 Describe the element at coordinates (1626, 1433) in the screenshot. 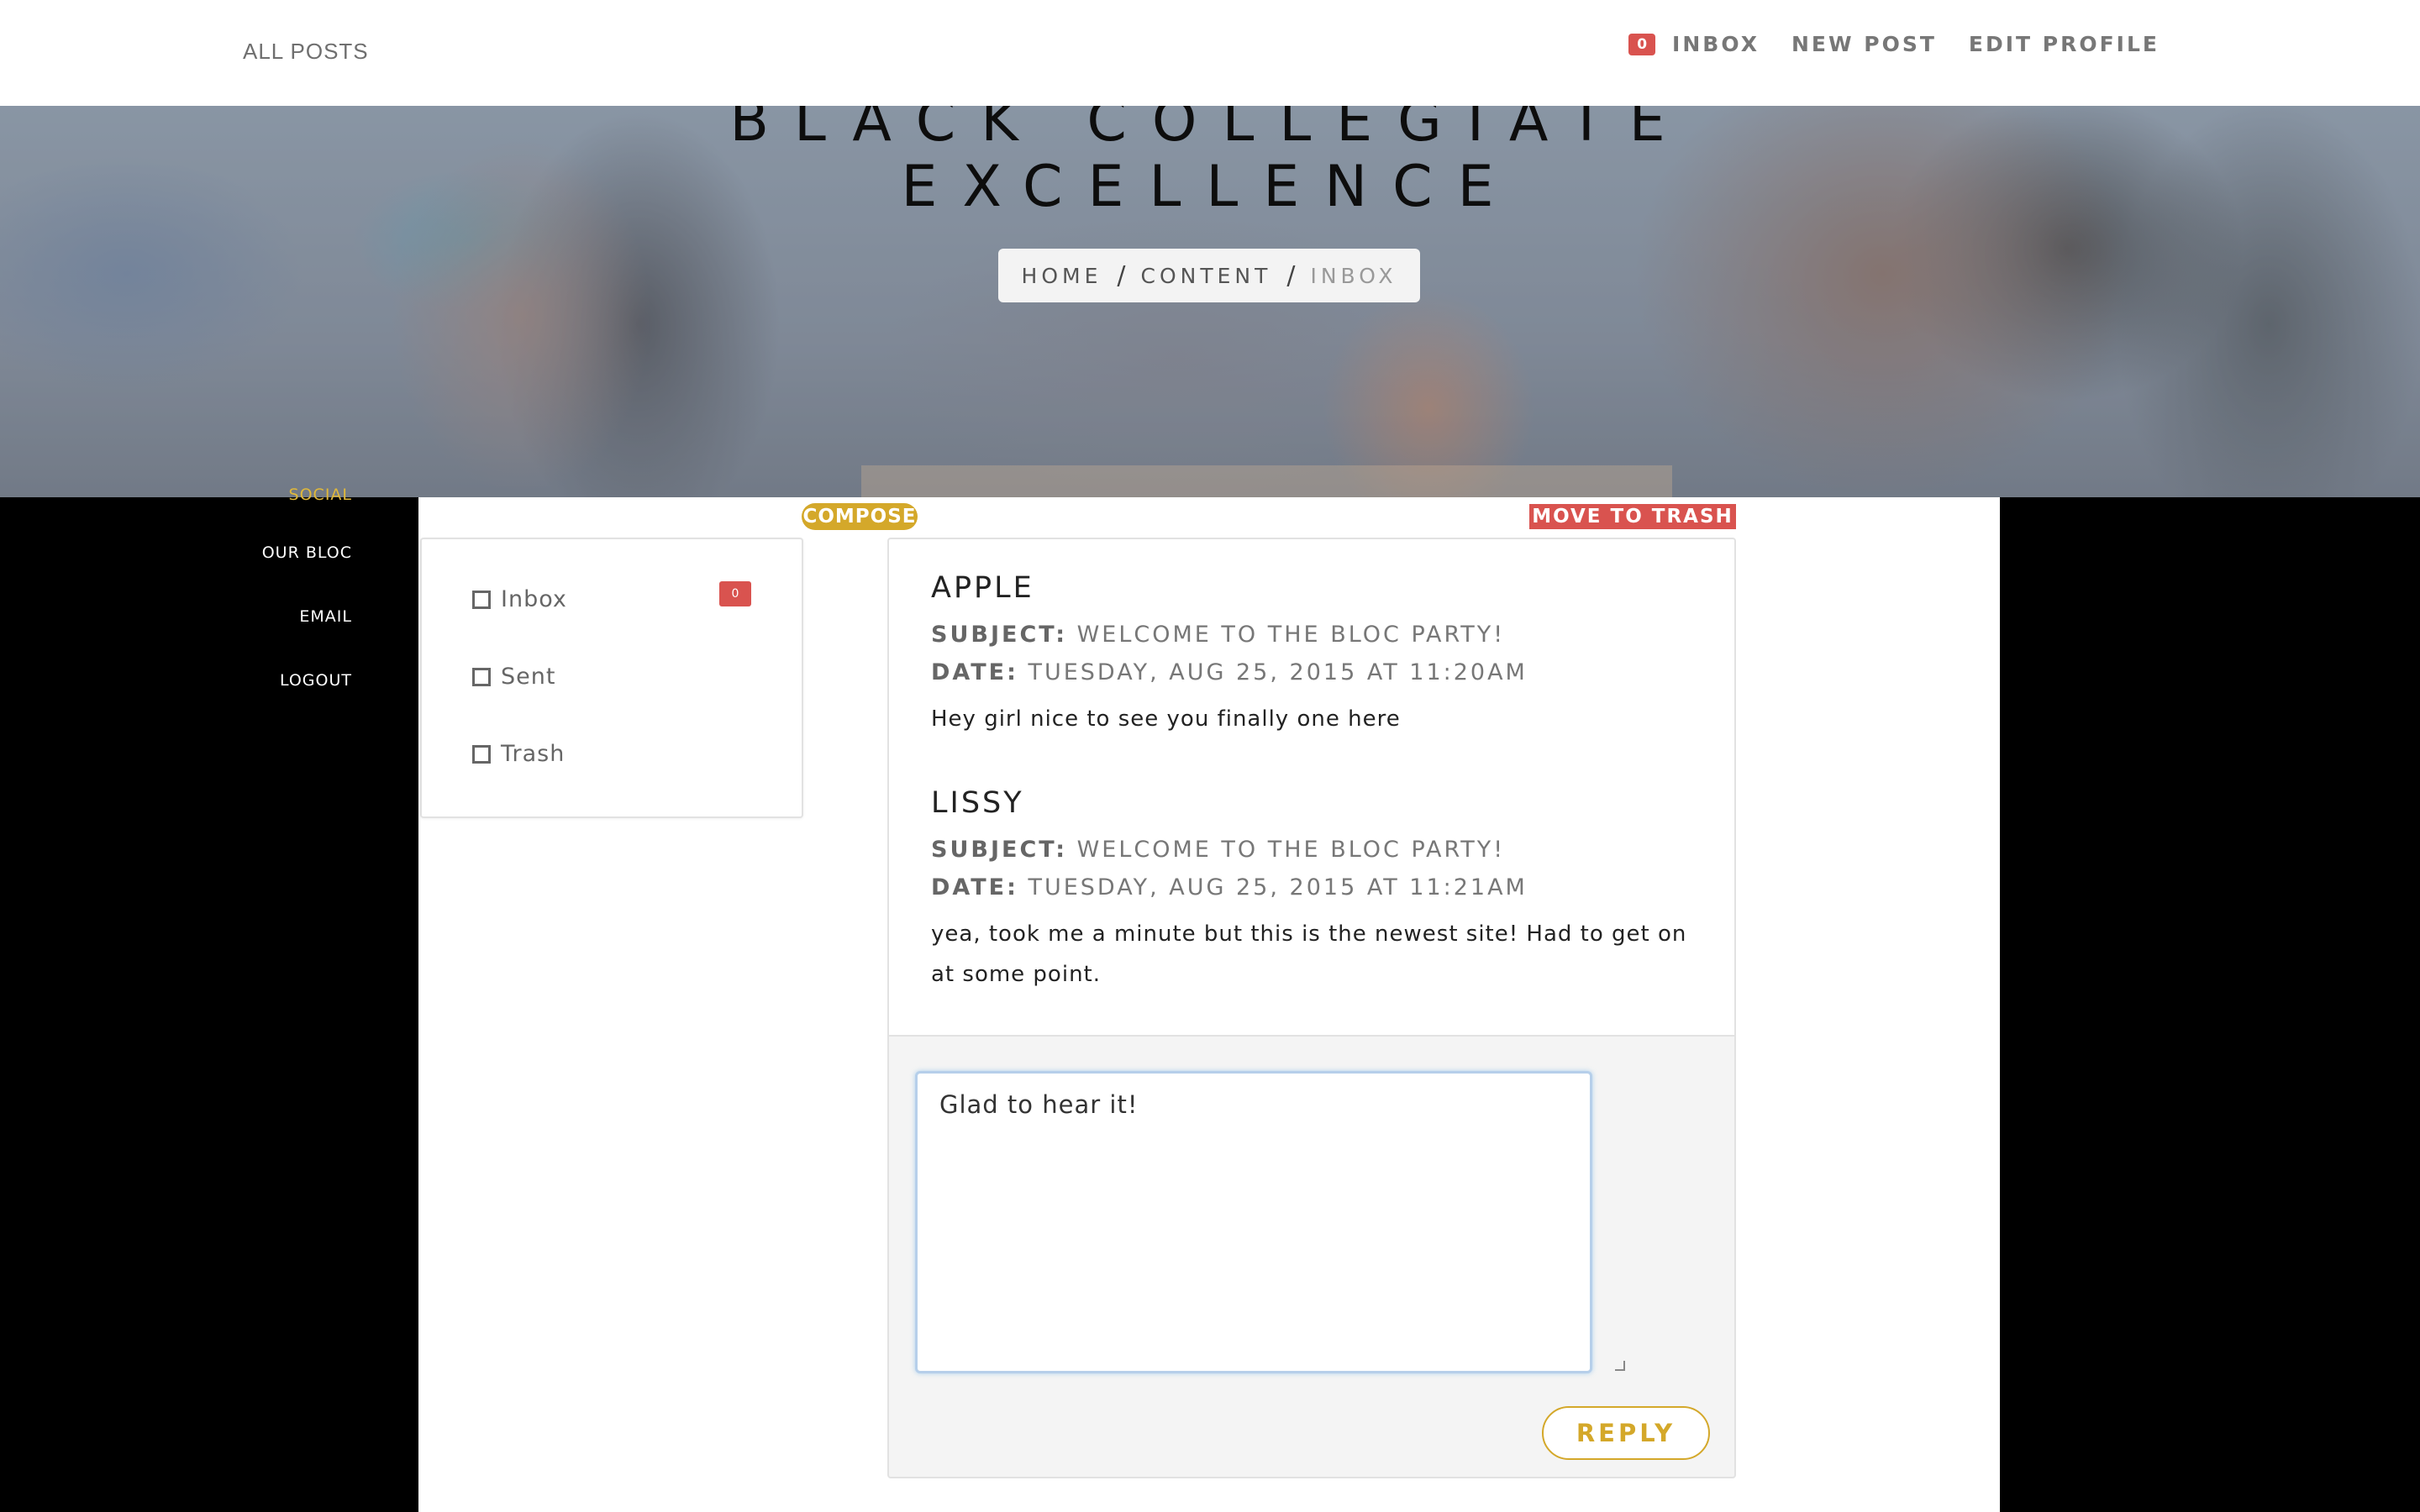

I see `reply-button: REPLY` at that location.